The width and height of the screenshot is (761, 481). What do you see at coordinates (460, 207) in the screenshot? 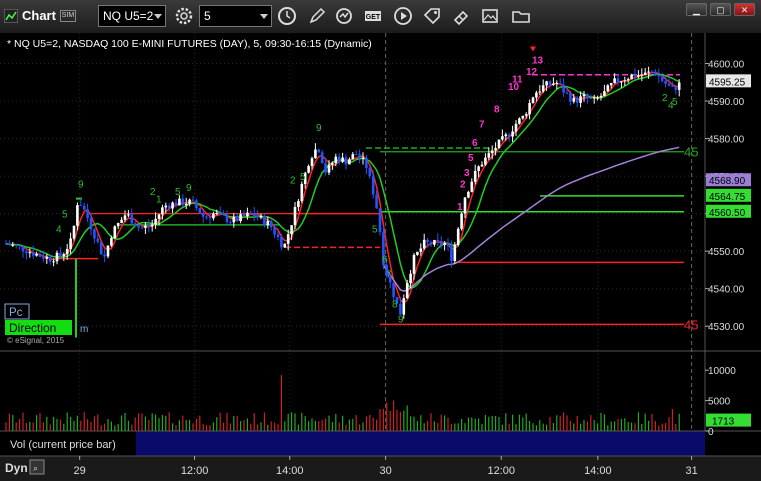
I see `sequence-count-marker: 1` at bounding box center [460, 207].